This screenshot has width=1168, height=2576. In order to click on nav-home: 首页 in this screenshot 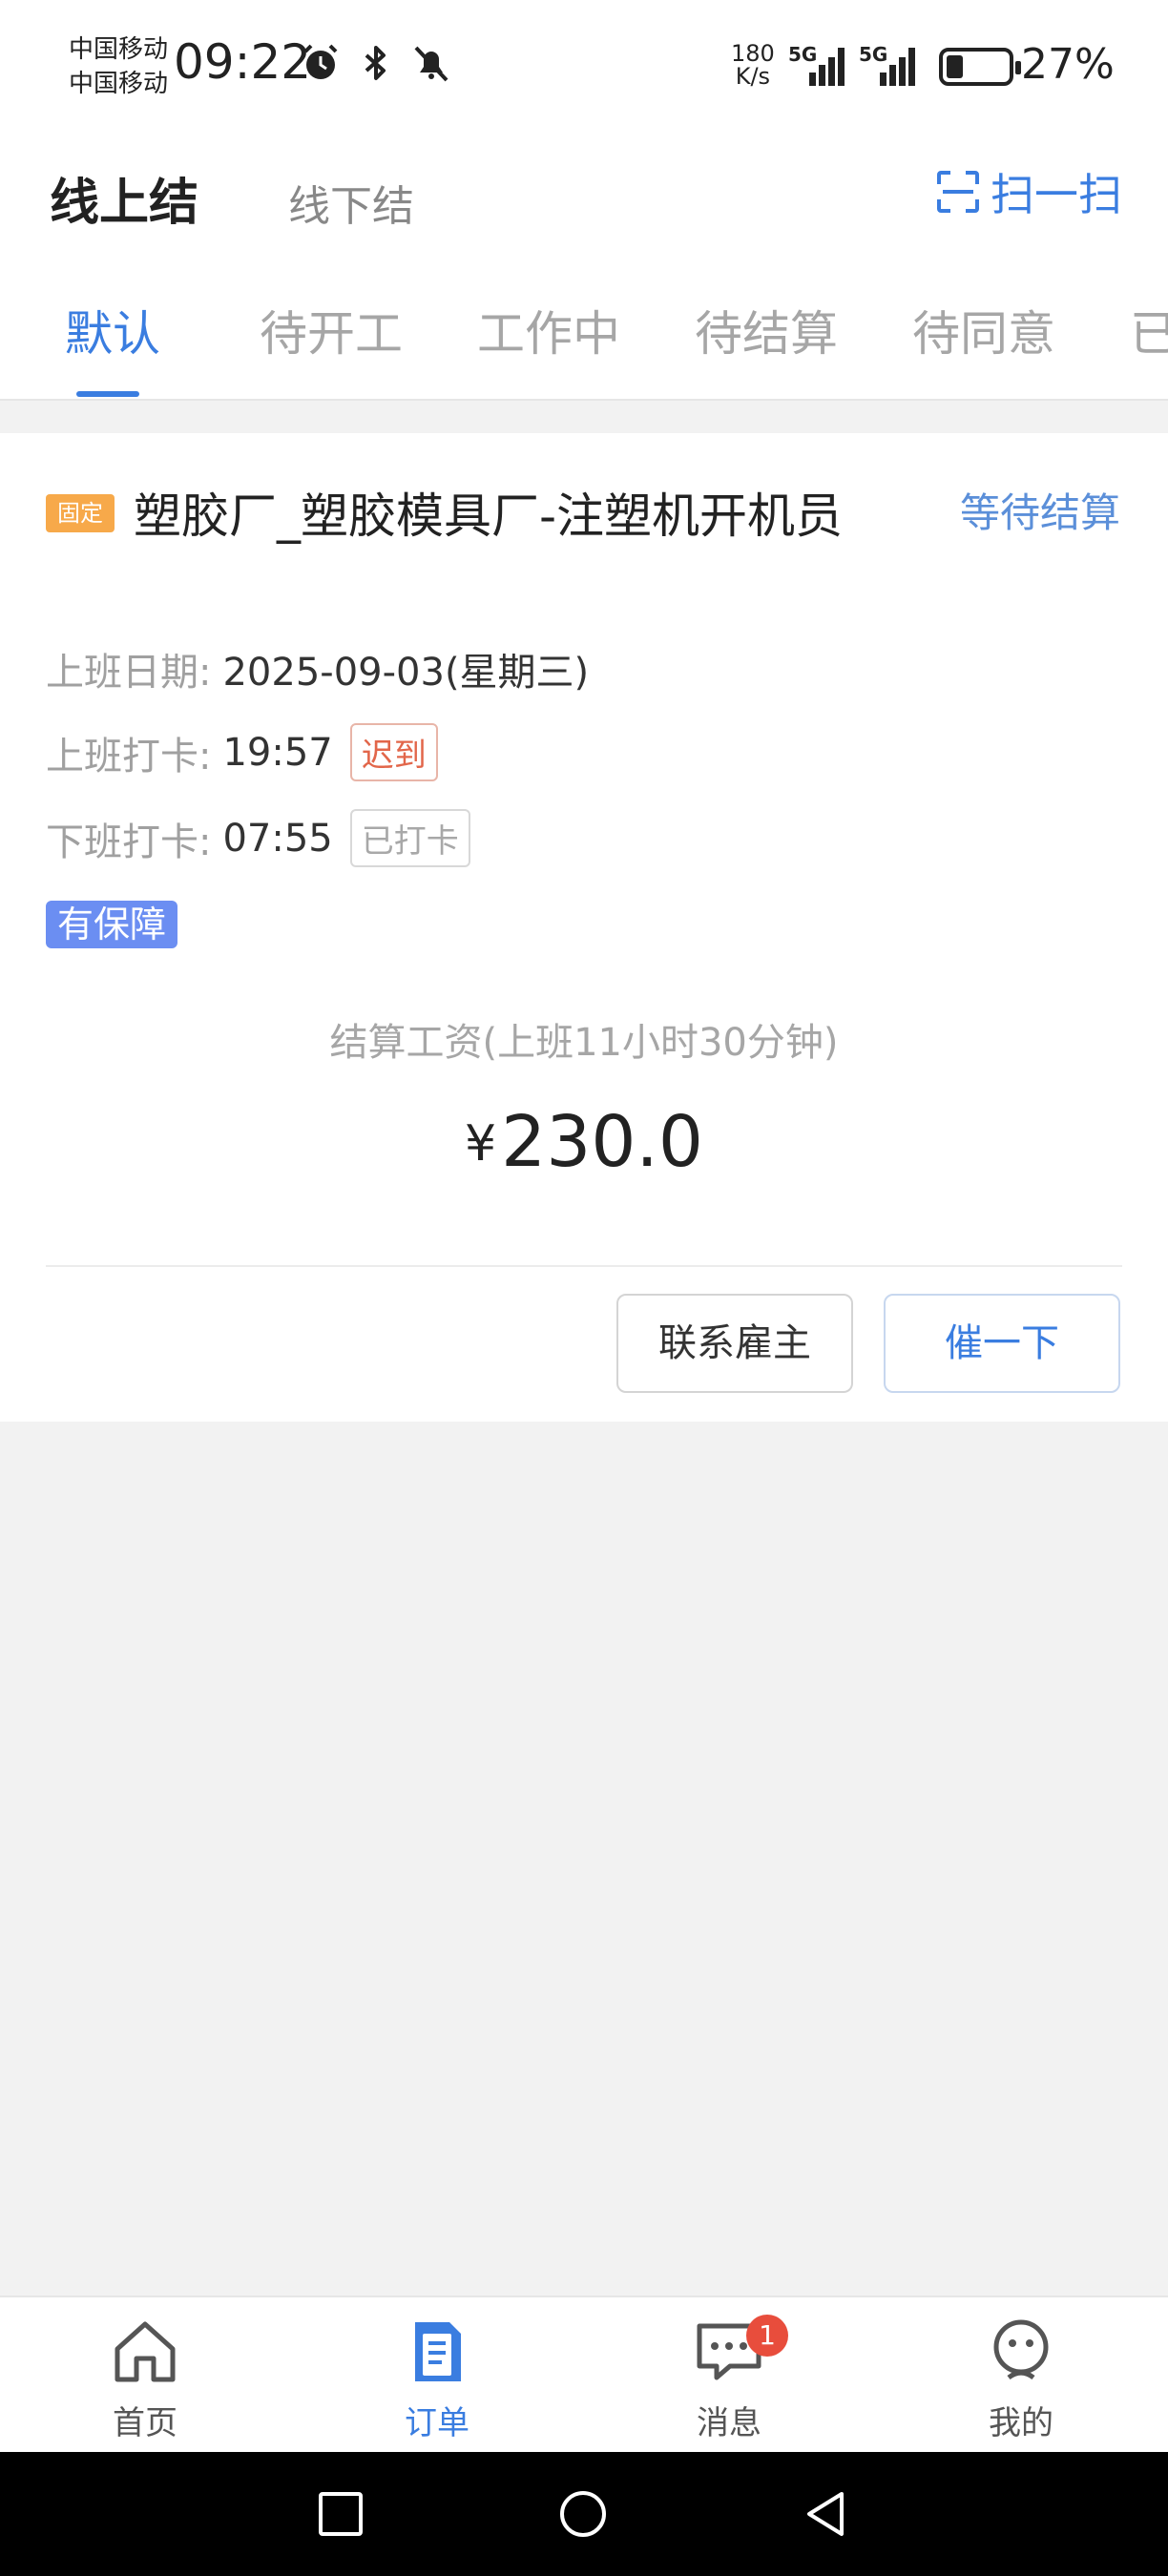, I will do `click(145, 2379)`.